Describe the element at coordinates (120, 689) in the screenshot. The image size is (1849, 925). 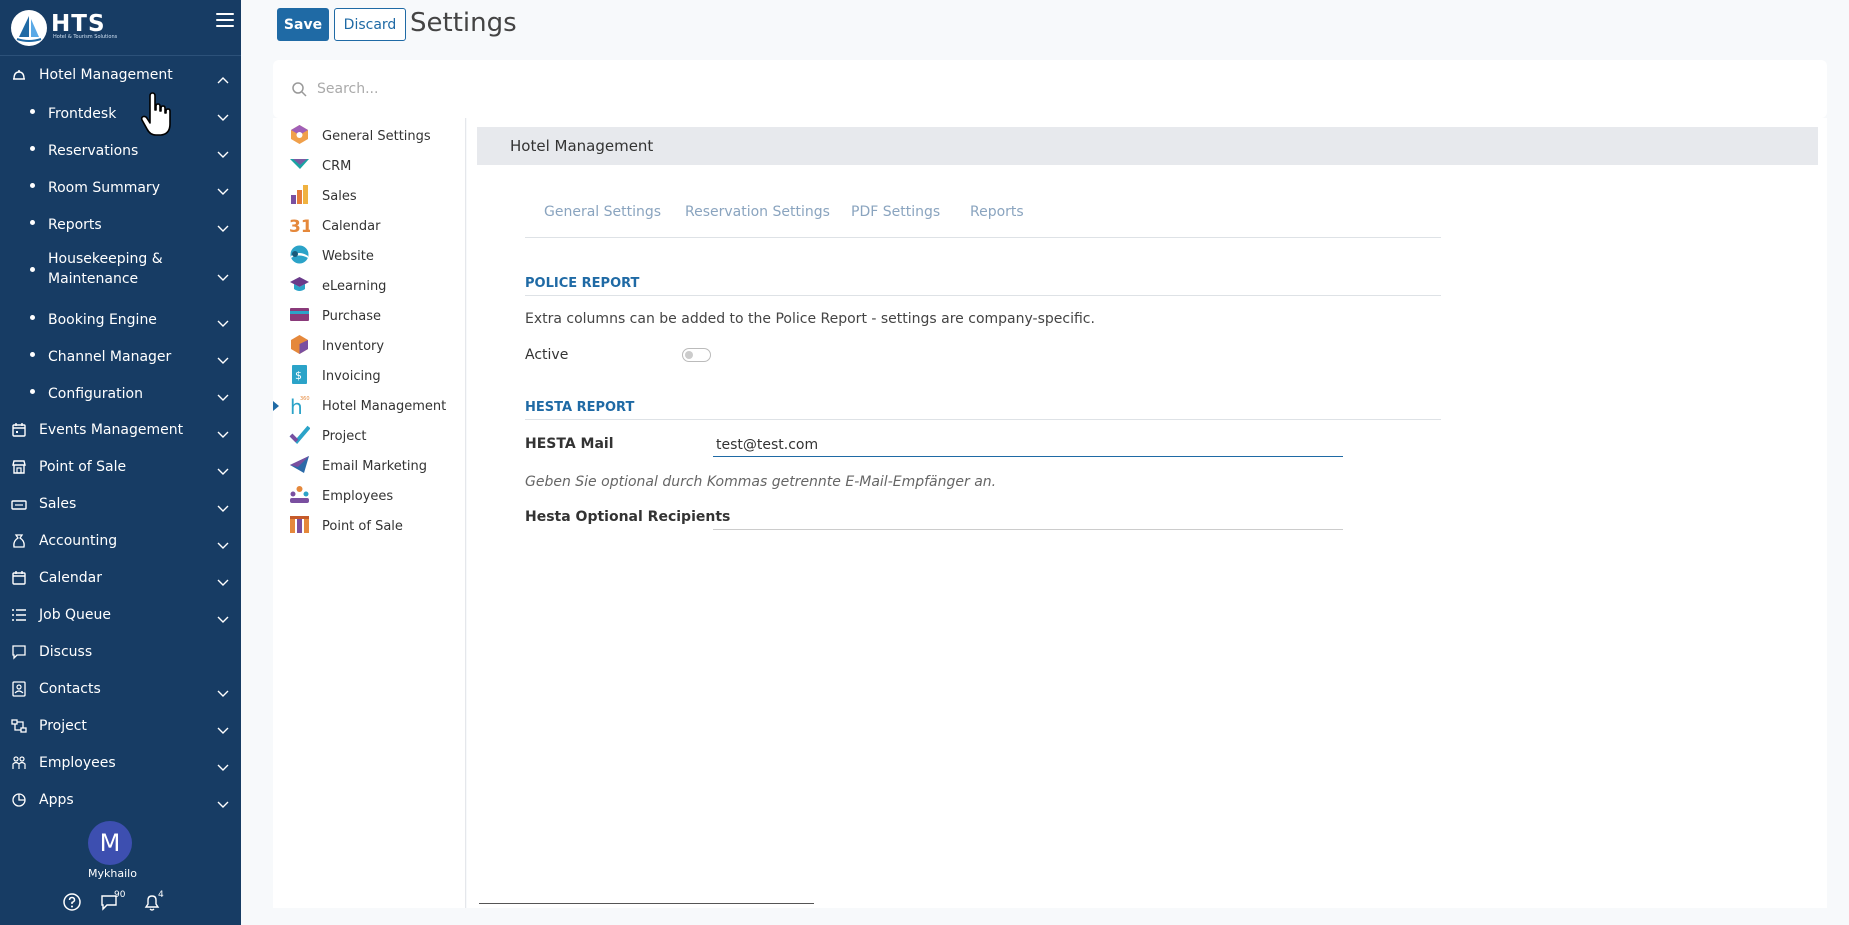
I see `sidebar-item-contacts: Contacts` at that location.